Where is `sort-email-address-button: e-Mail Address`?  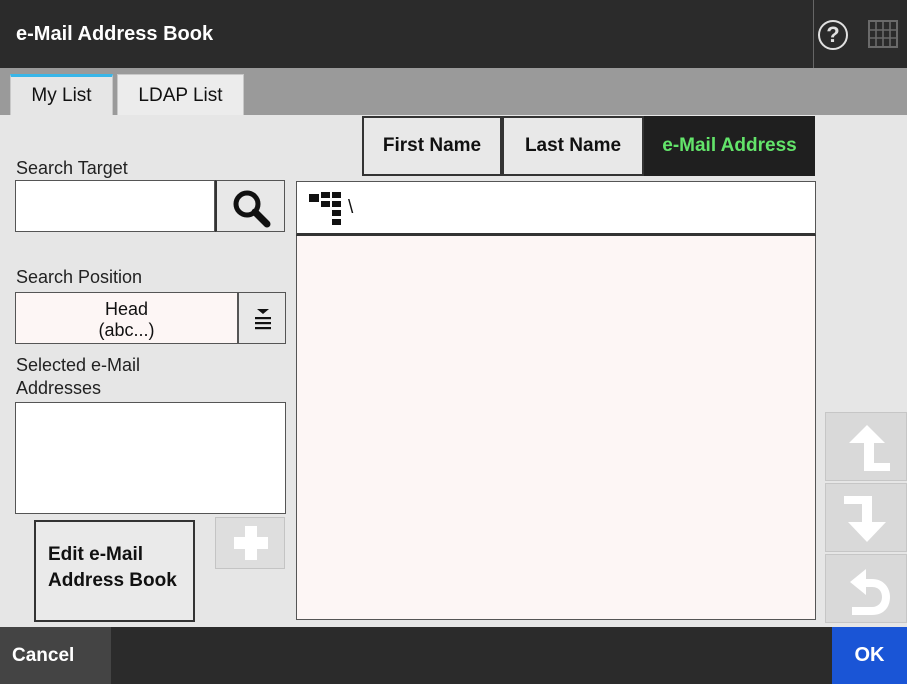
sort-email-address-button: e-Mail Address is located at coordinates (729, 146).